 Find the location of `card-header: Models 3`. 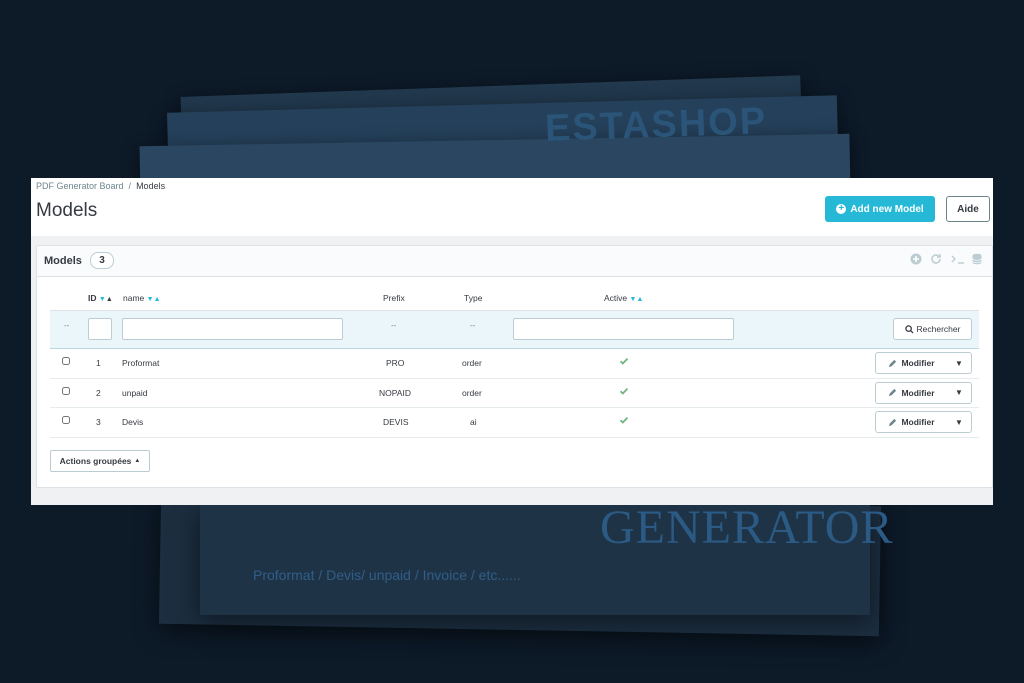

card-header: Models 3 is located at coordinates (514, 261).